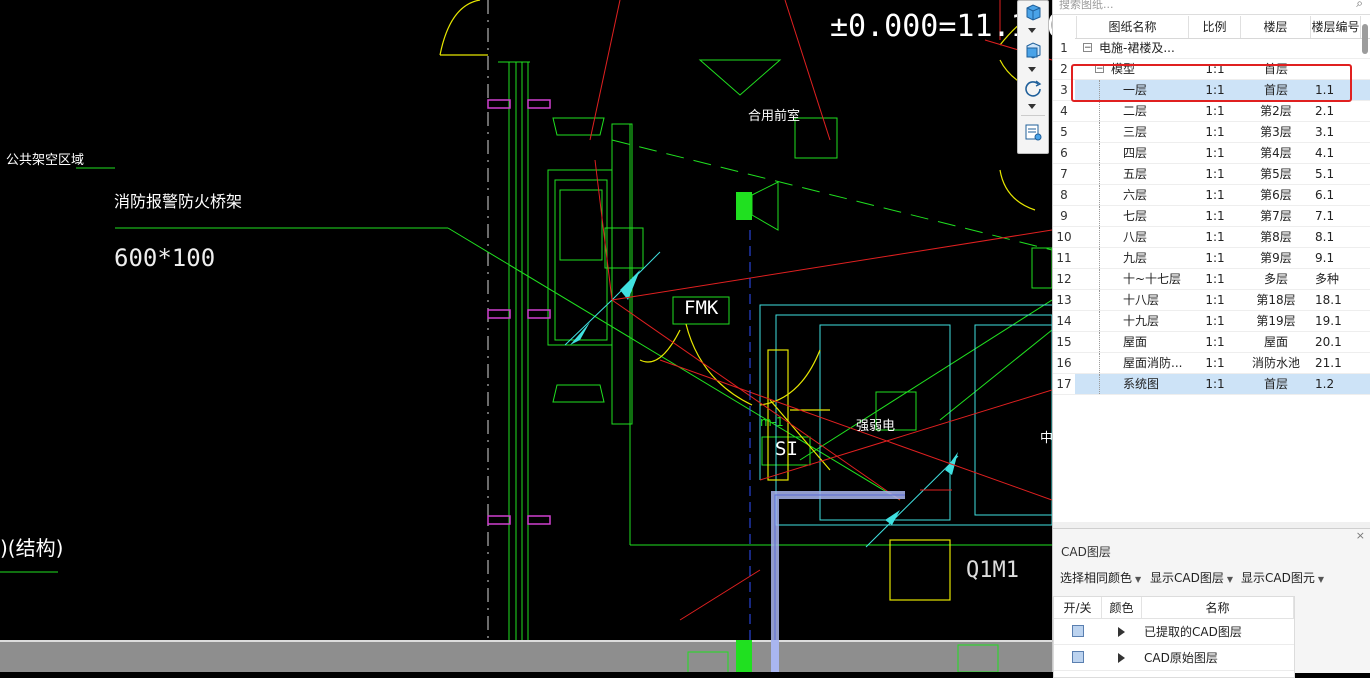 The width and height of the screenshot is (1370, 678). I want to click on drawing-name: 二层, so click(1135, 111).